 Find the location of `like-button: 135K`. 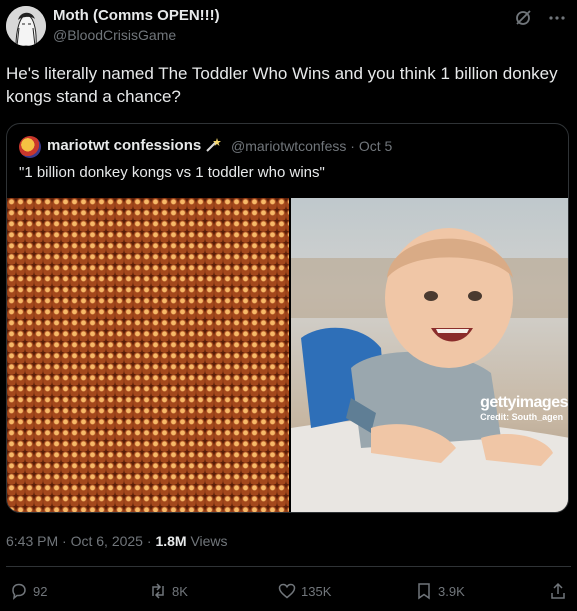

like-button: 135K is located at coordinates (304, 591).